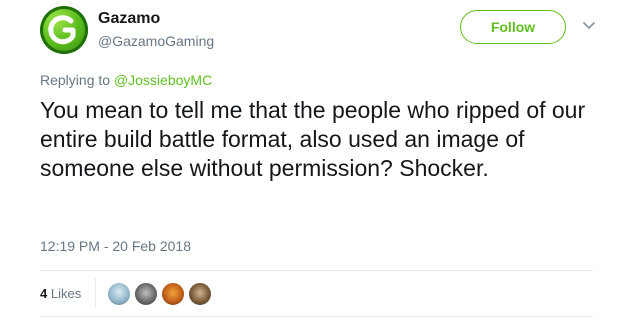  I want to click on gazamo-logo-icon, so click(62, 30).